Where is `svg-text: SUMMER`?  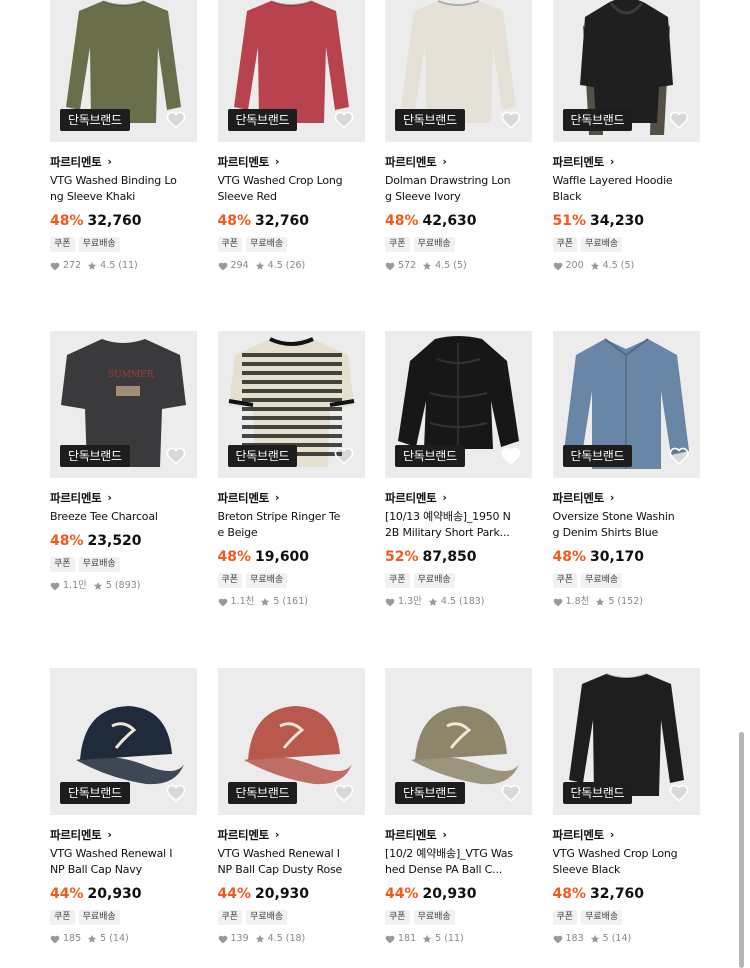
svg-text: SUMMER is located at coordinates (131, 375).